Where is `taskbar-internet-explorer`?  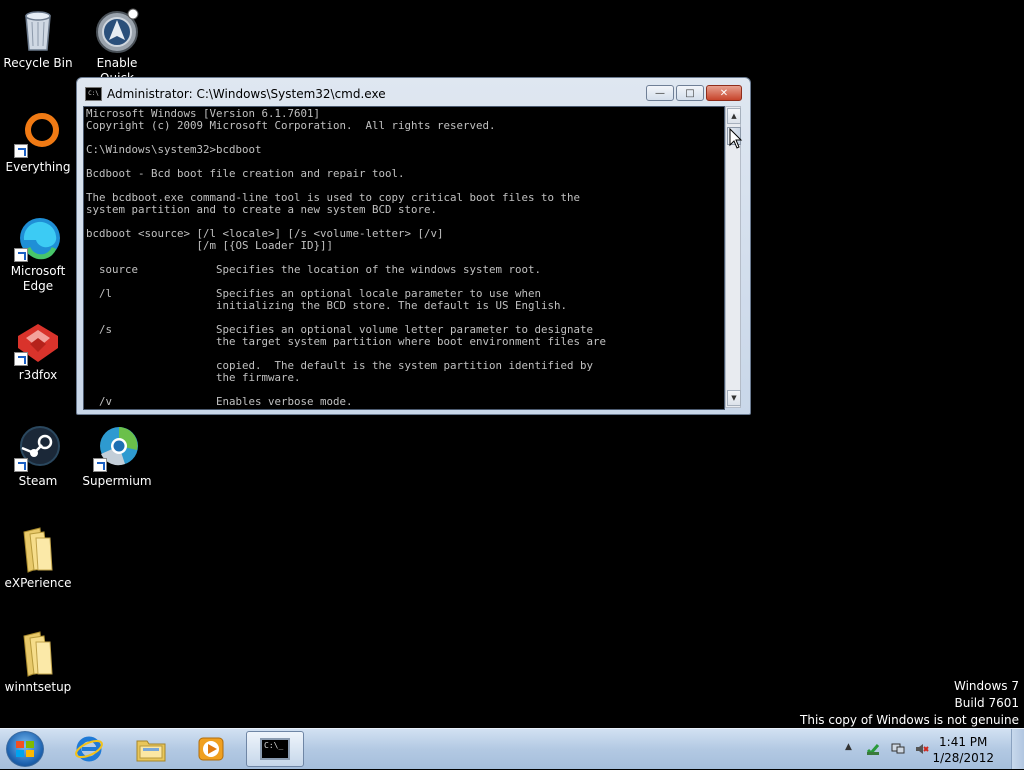
taskbar-internet-explorer is located at coordinates (89, 749).